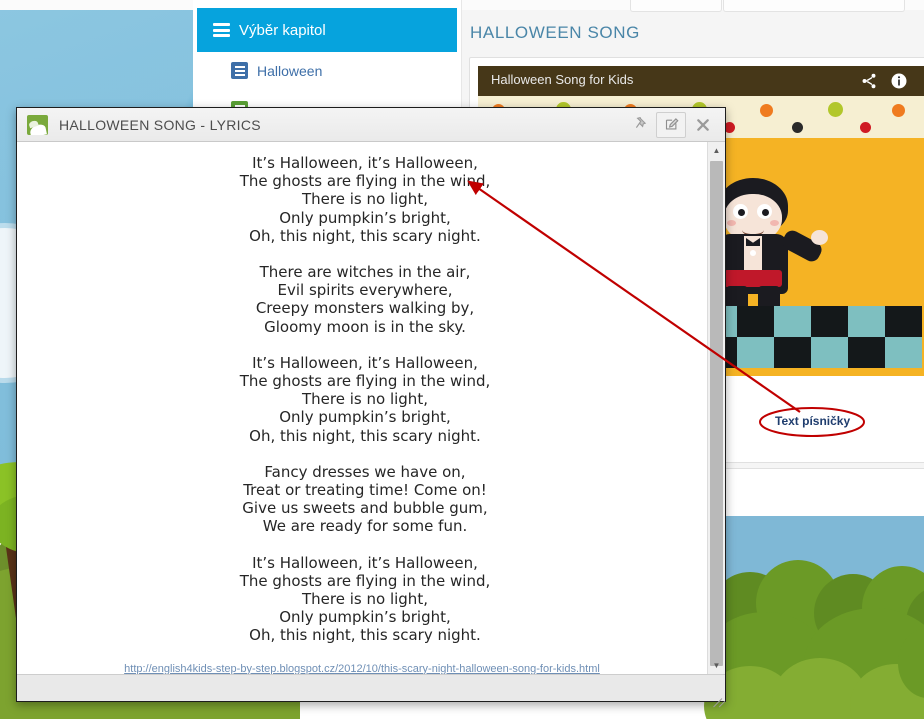  I want to click on resize-grip, so click(718, 697).